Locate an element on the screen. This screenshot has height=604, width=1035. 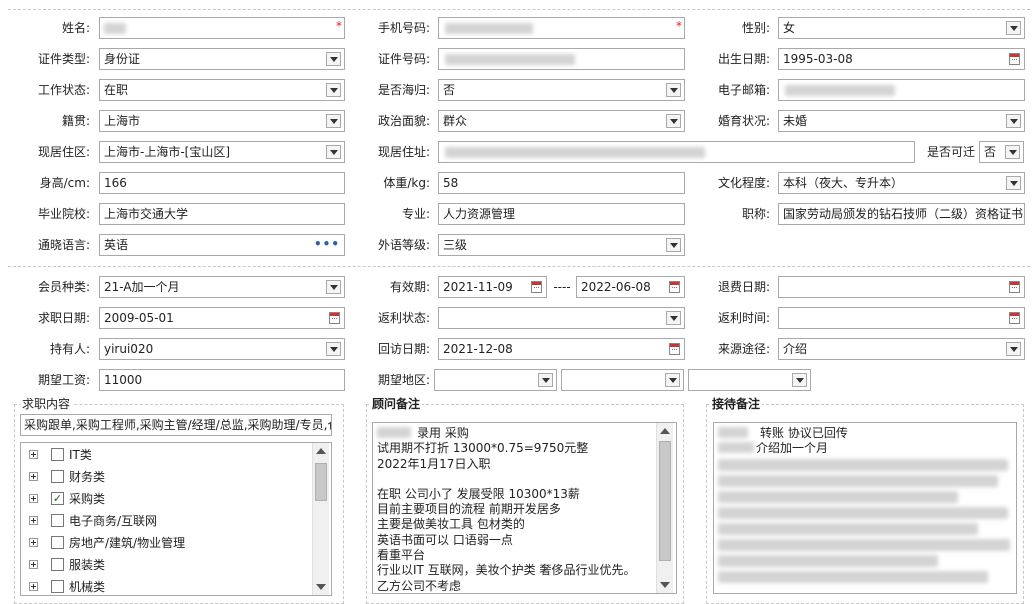
native-select: 上海市 is located at coordinates (222, 121).